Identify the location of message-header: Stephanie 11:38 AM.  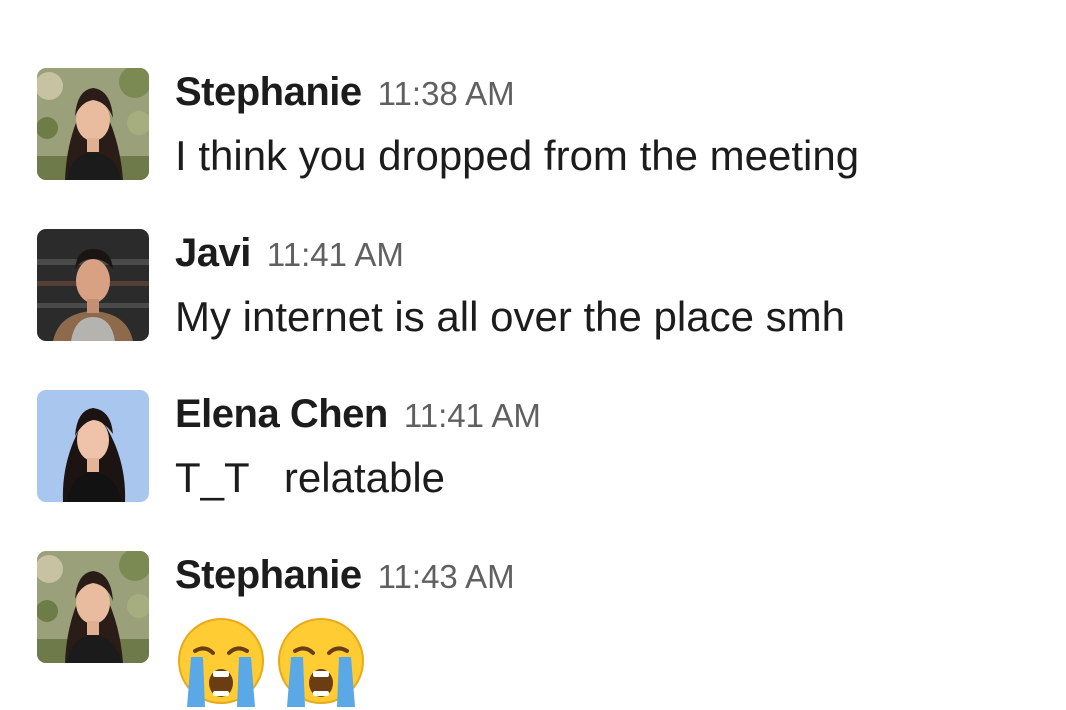
(345, 95).